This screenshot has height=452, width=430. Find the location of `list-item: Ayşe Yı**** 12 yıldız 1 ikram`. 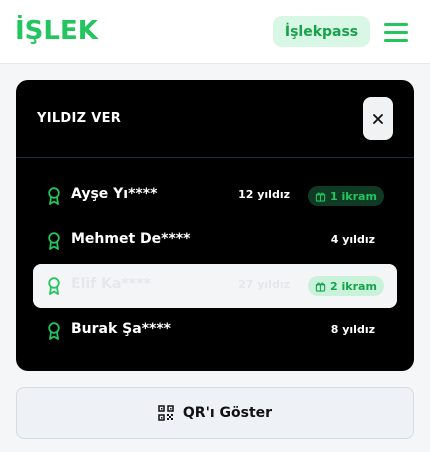

list-item: Ayşe Yı**** 12 yıldız 1 ikram is located at coordinates (215, 196).